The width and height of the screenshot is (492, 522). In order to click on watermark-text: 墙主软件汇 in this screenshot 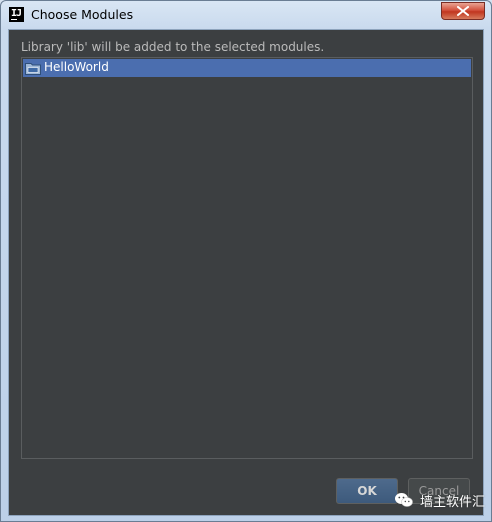, I will do `click(453, 502)`.